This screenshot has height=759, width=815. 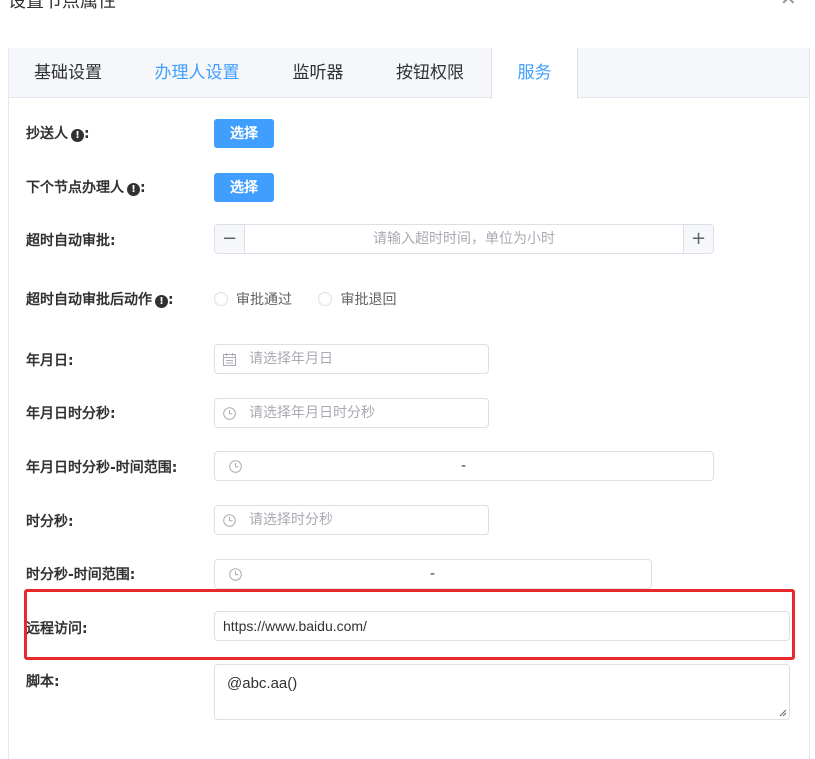 I want to click on datetime-placeholder: 请选择年月日时分秒, so click(x=312, y=413).